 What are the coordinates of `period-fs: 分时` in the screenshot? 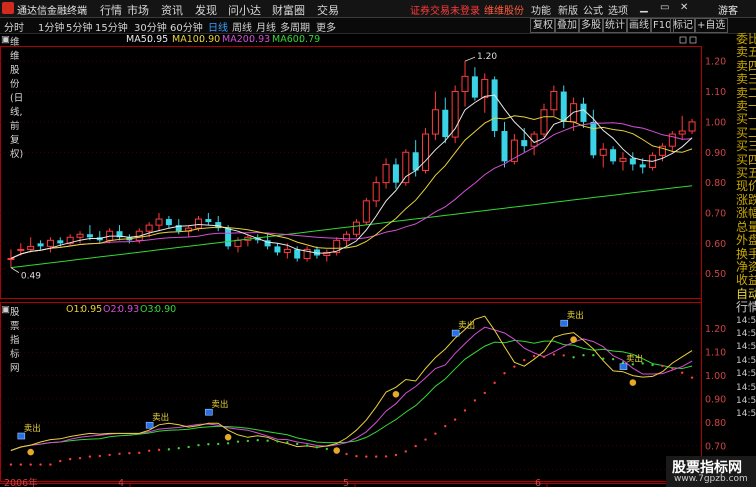 It's located at (14, 26).